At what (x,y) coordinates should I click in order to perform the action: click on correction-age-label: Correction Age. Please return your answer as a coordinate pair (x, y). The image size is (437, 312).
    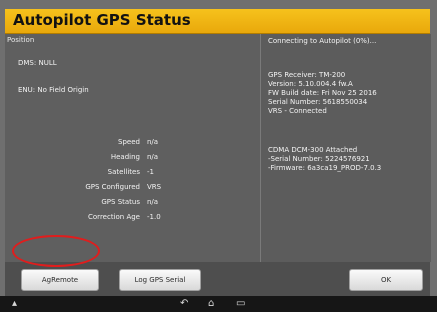
    Looking at the image, I should click on (114, 217).